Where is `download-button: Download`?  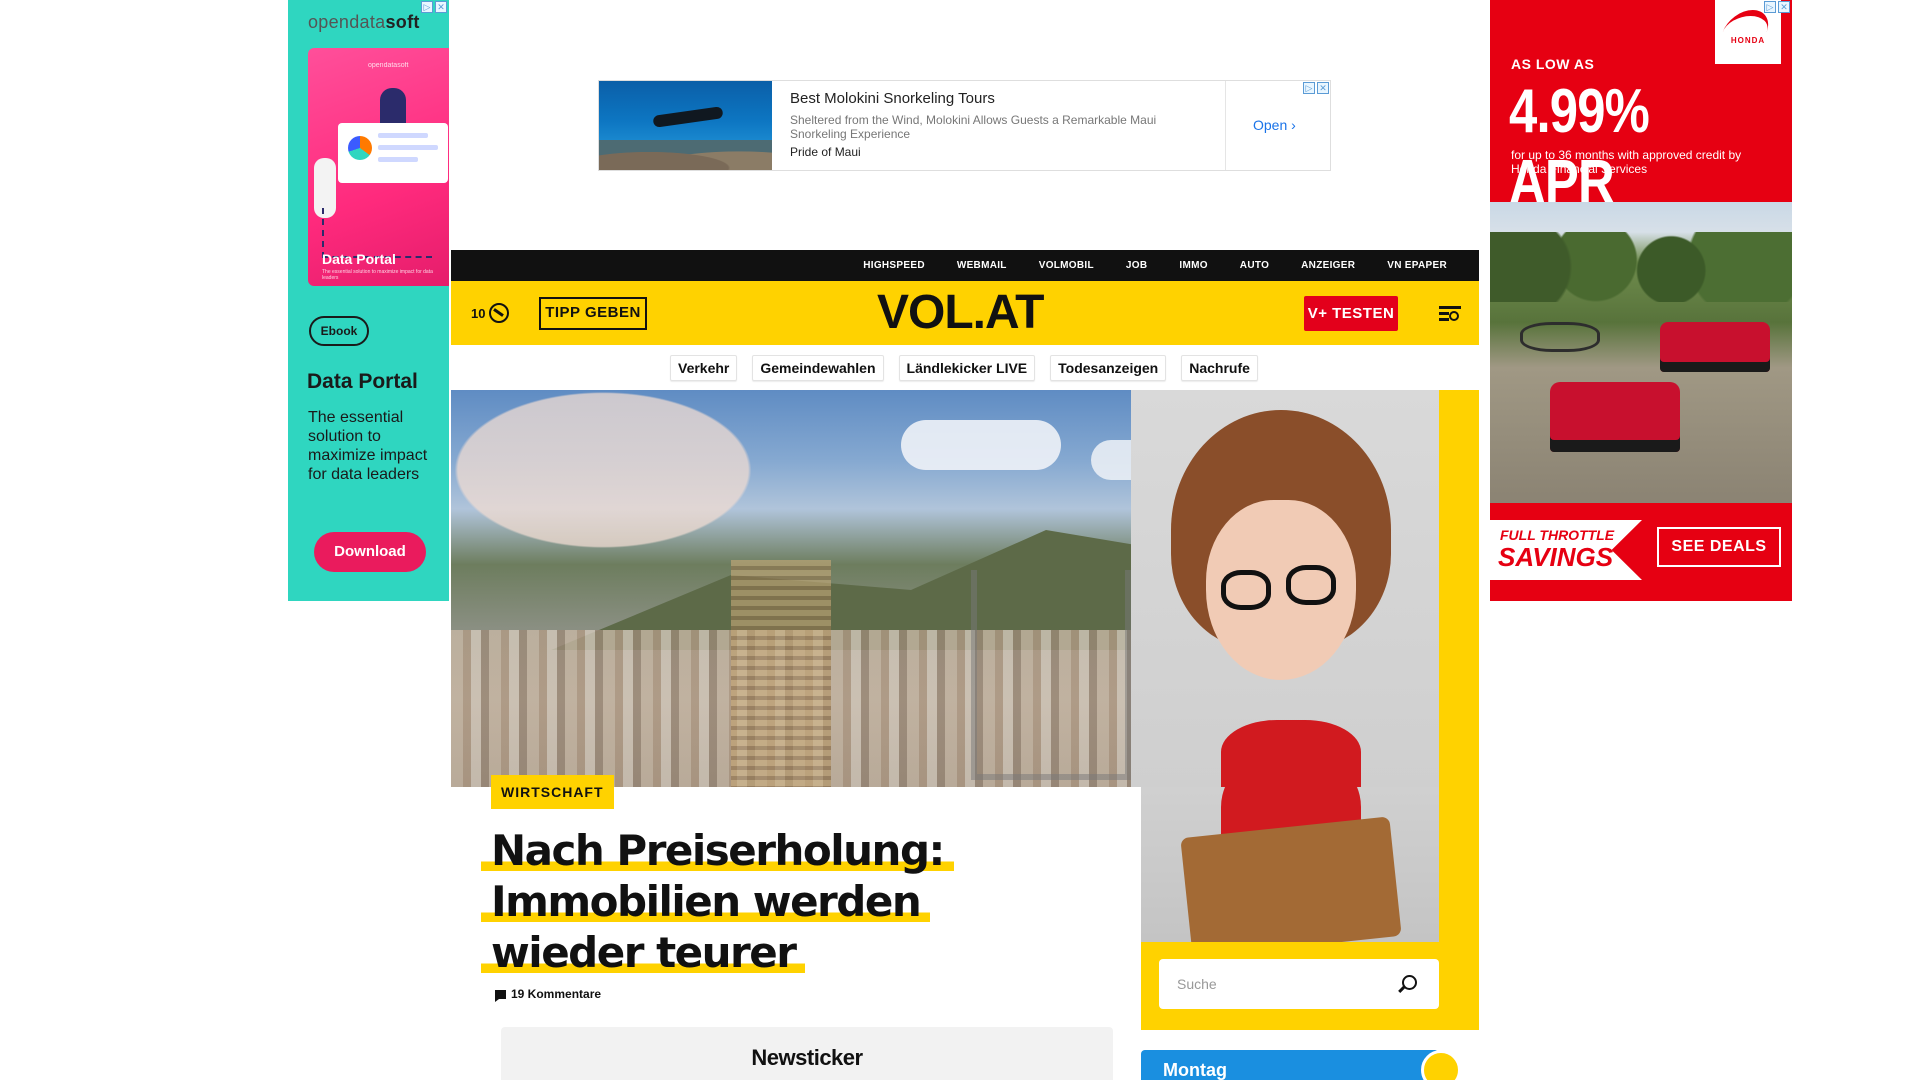
download-button: Download is located at coordinates (370, 552).